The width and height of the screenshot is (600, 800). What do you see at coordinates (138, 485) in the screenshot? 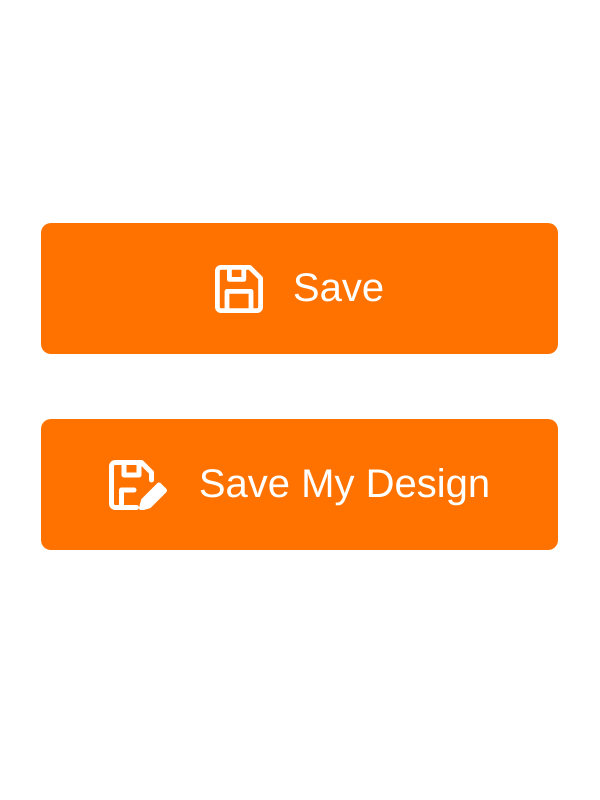
I see `floppy-disk-pencil-icon` at bounding box center [138, 485].